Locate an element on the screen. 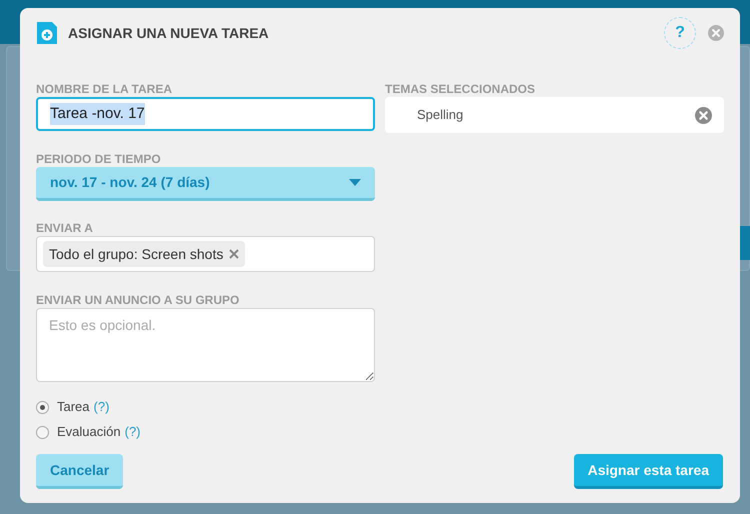 Image resolution: width=750 pixels, height=514 pixels. assign-button: Asignar esta tarea is located at coordinates (648, 471).